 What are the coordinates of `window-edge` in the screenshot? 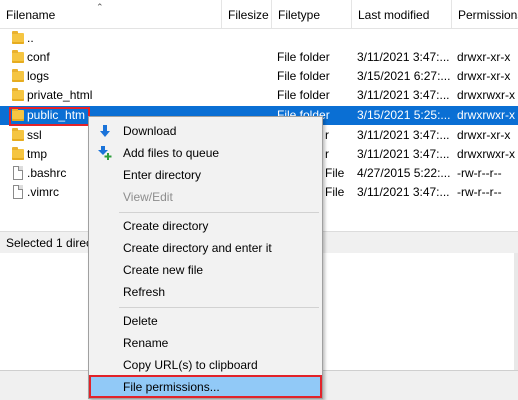 It's located at (516, 311).